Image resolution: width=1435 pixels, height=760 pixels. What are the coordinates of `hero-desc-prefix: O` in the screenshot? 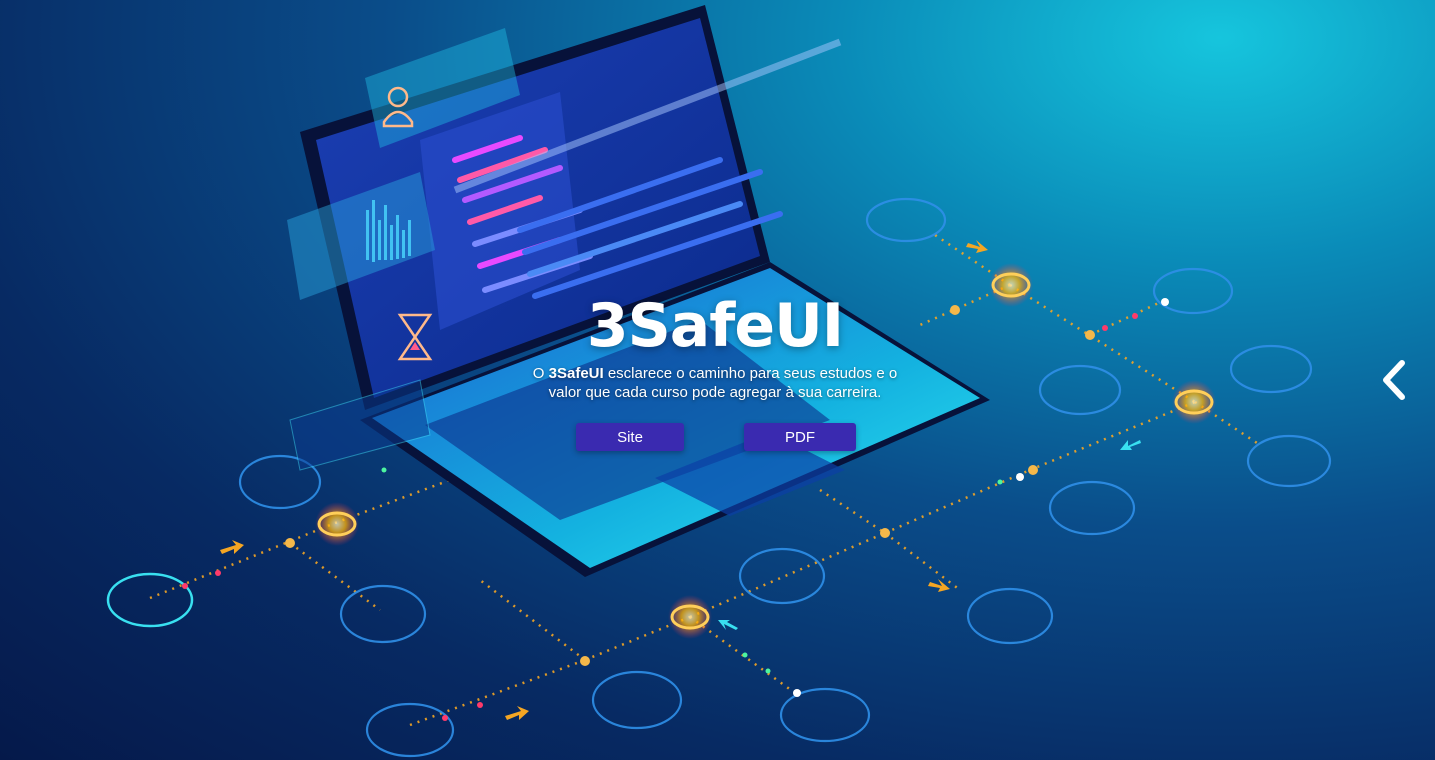 It's located at (540, 373).